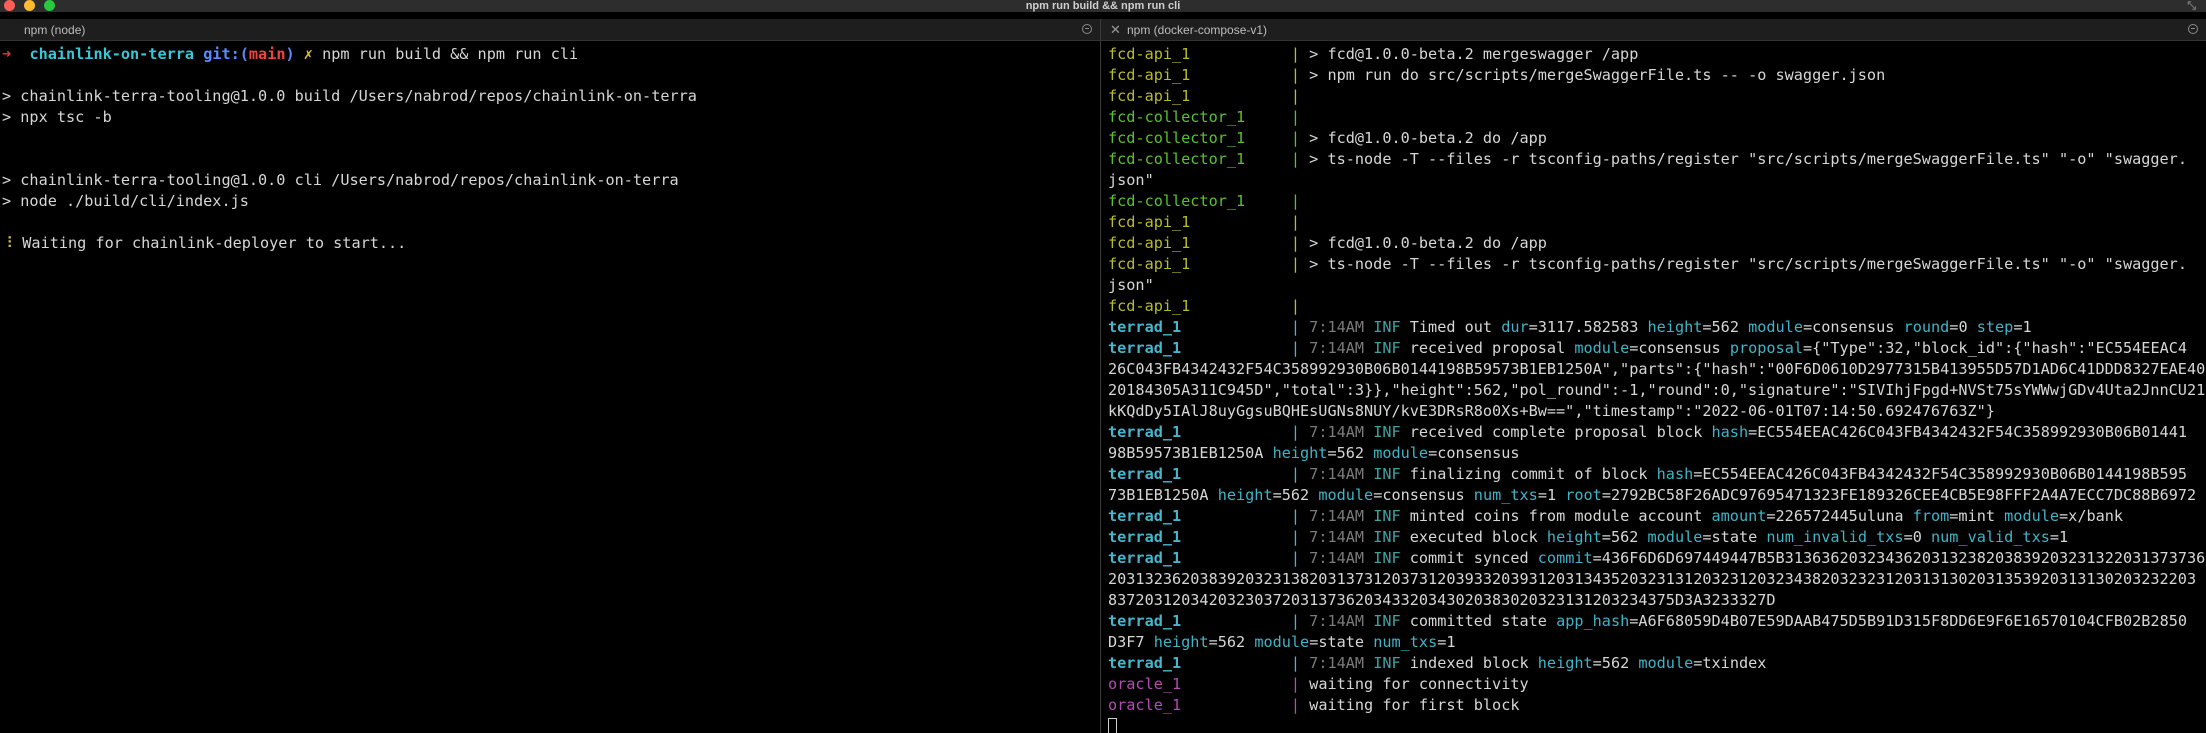 This screenshot has width=2206, height=733. What do you see at coordinates (16, 54) in the screenshot?
I see `prompt-arrow: ➜` at bounding box center [16, 54].